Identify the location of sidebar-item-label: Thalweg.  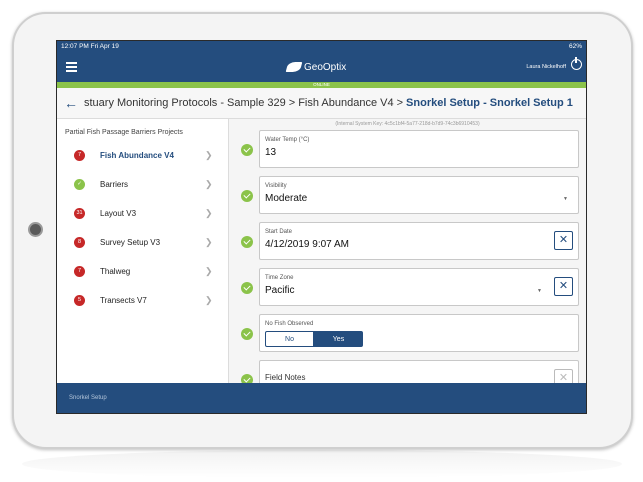
(115, 271).